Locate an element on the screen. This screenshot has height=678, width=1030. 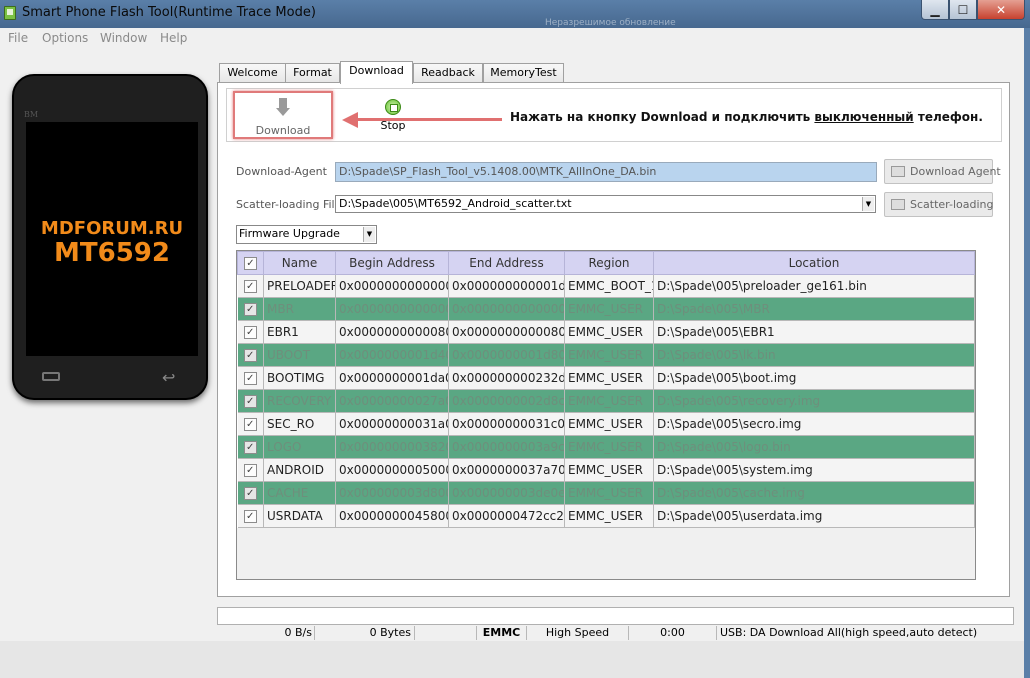
cell-location: D:\Spade\005\logo.bin is located at coordinates (814, 447).